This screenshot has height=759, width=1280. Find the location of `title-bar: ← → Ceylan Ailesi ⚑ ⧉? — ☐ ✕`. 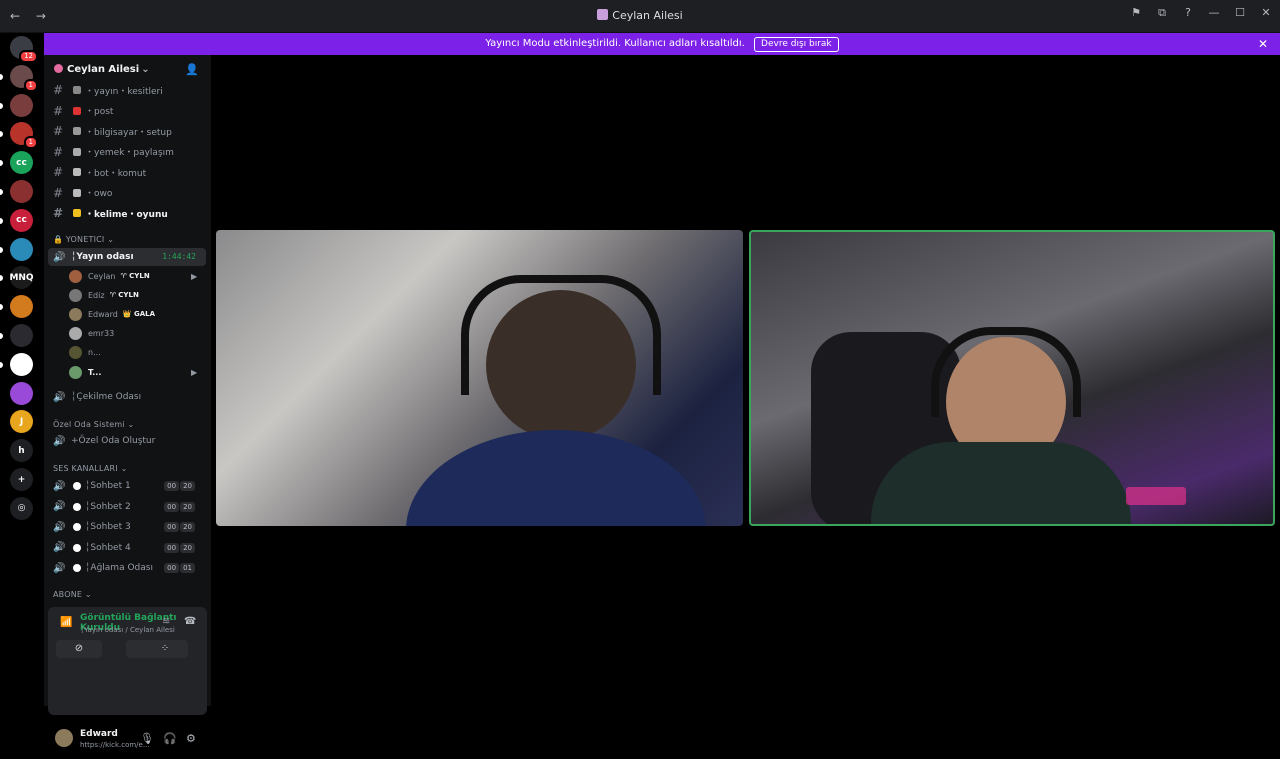

title-bar: ← → Ceylan Ailesi ⚑ ⧉? — ☐ ✕ is located at coordinates (640, 16).